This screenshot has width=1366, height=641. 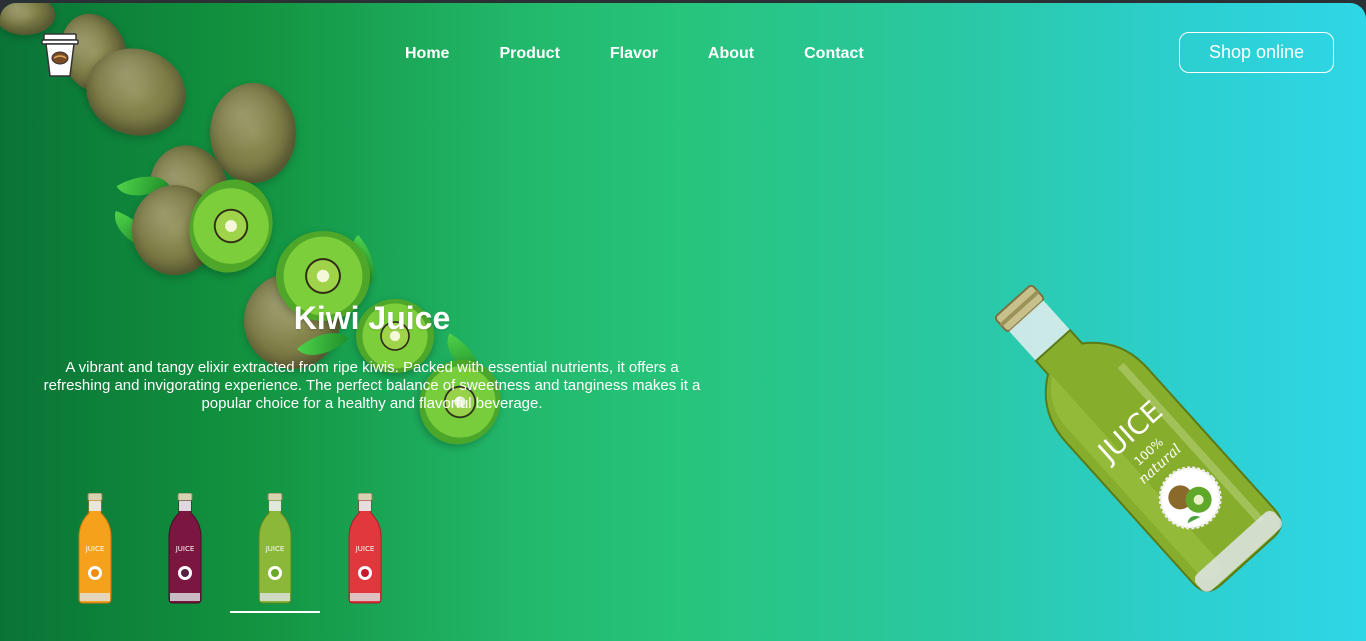 What do you see at coordinates (731, 54) in the screenshot?
I see `nav-about-link: About` at bounding box center [731, 54].